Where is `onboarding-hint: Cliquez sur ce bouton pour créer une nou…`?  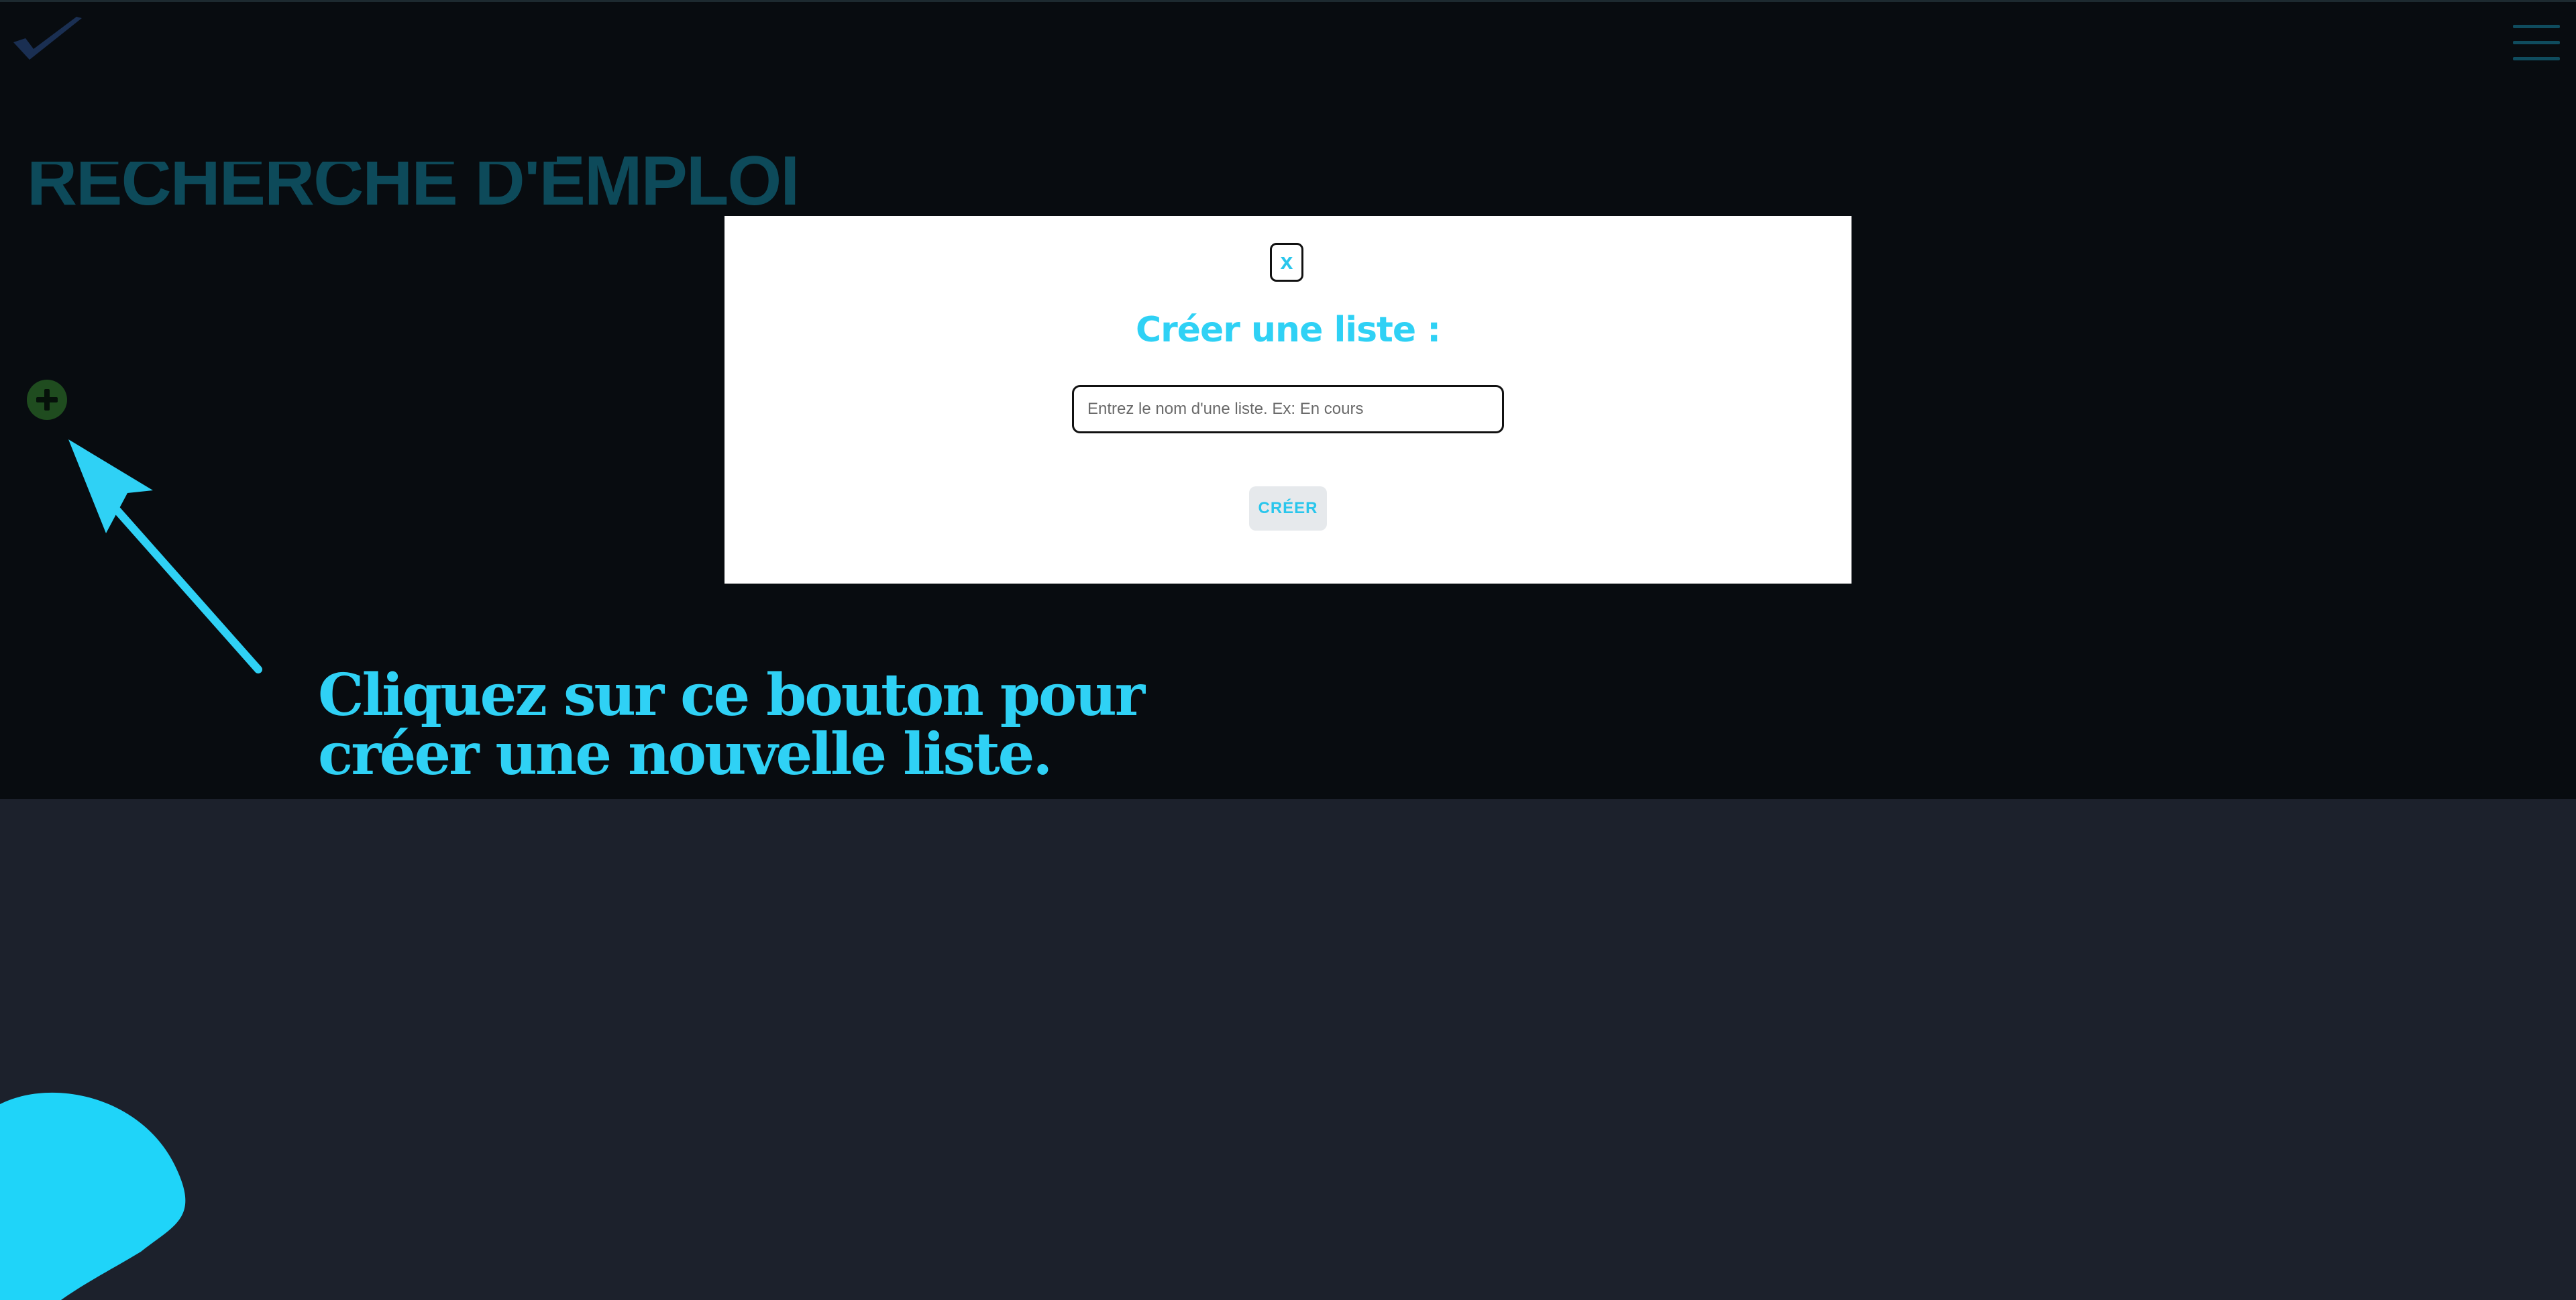
onboarding-hint: Cliquez sur ce bouton pour créer une nou… is located at coordinates (754, 725).